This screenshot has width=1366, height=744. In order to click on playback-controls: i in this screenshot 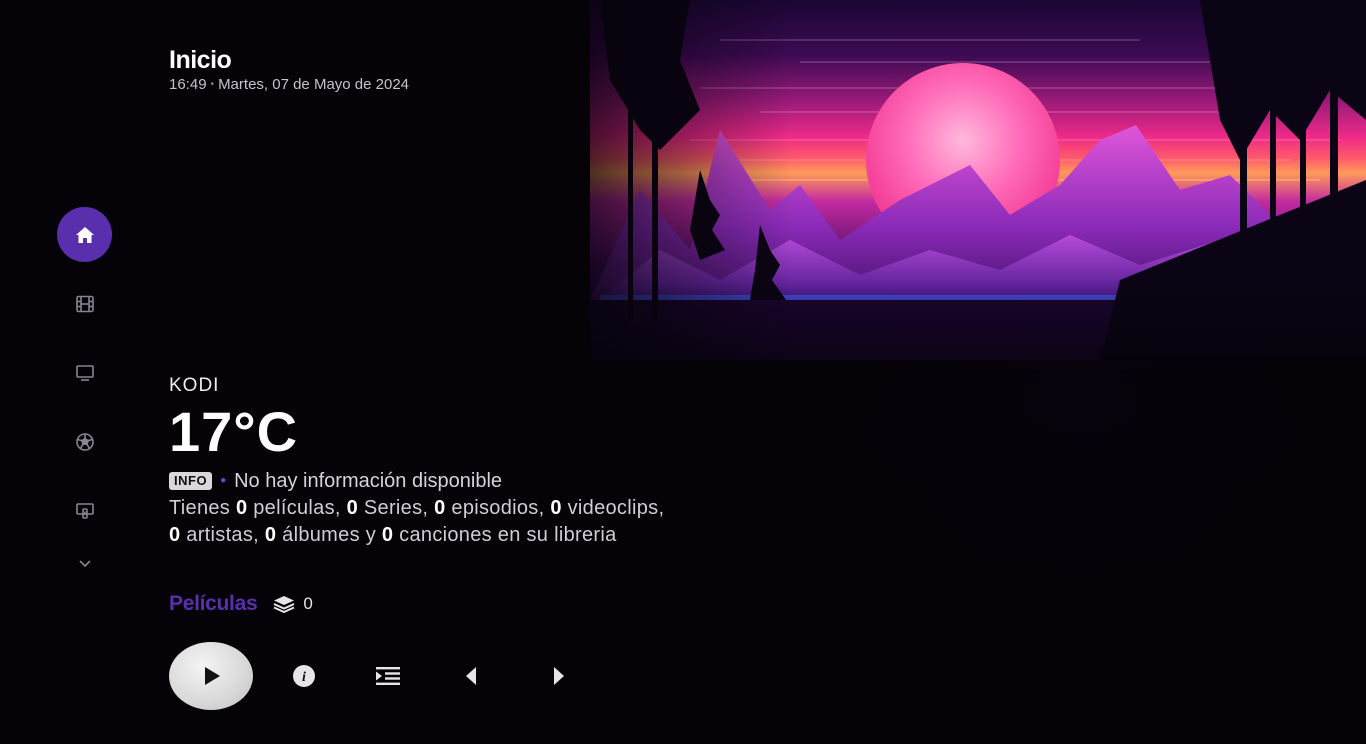, I will do `click(374, 676)`.